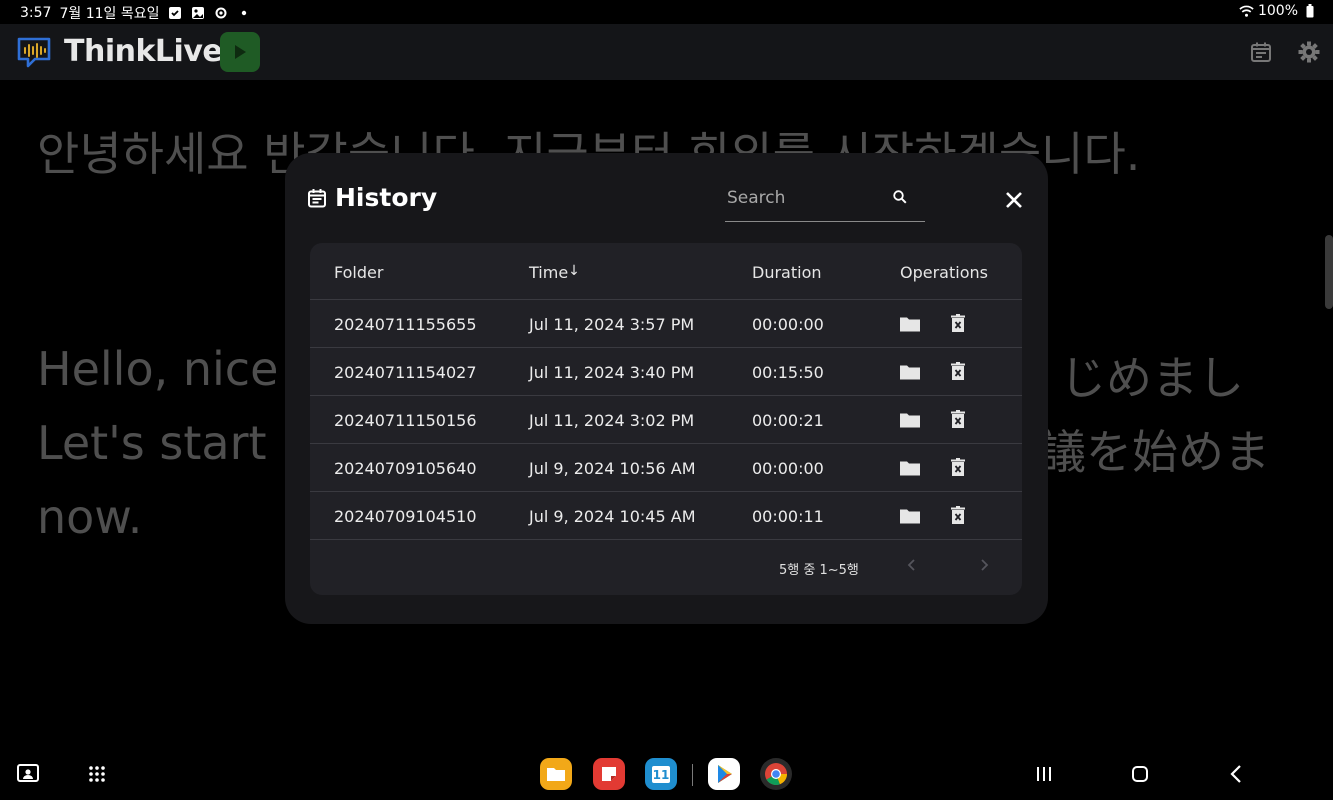  I want to click on chrome-app-icon, so click(776, 774).